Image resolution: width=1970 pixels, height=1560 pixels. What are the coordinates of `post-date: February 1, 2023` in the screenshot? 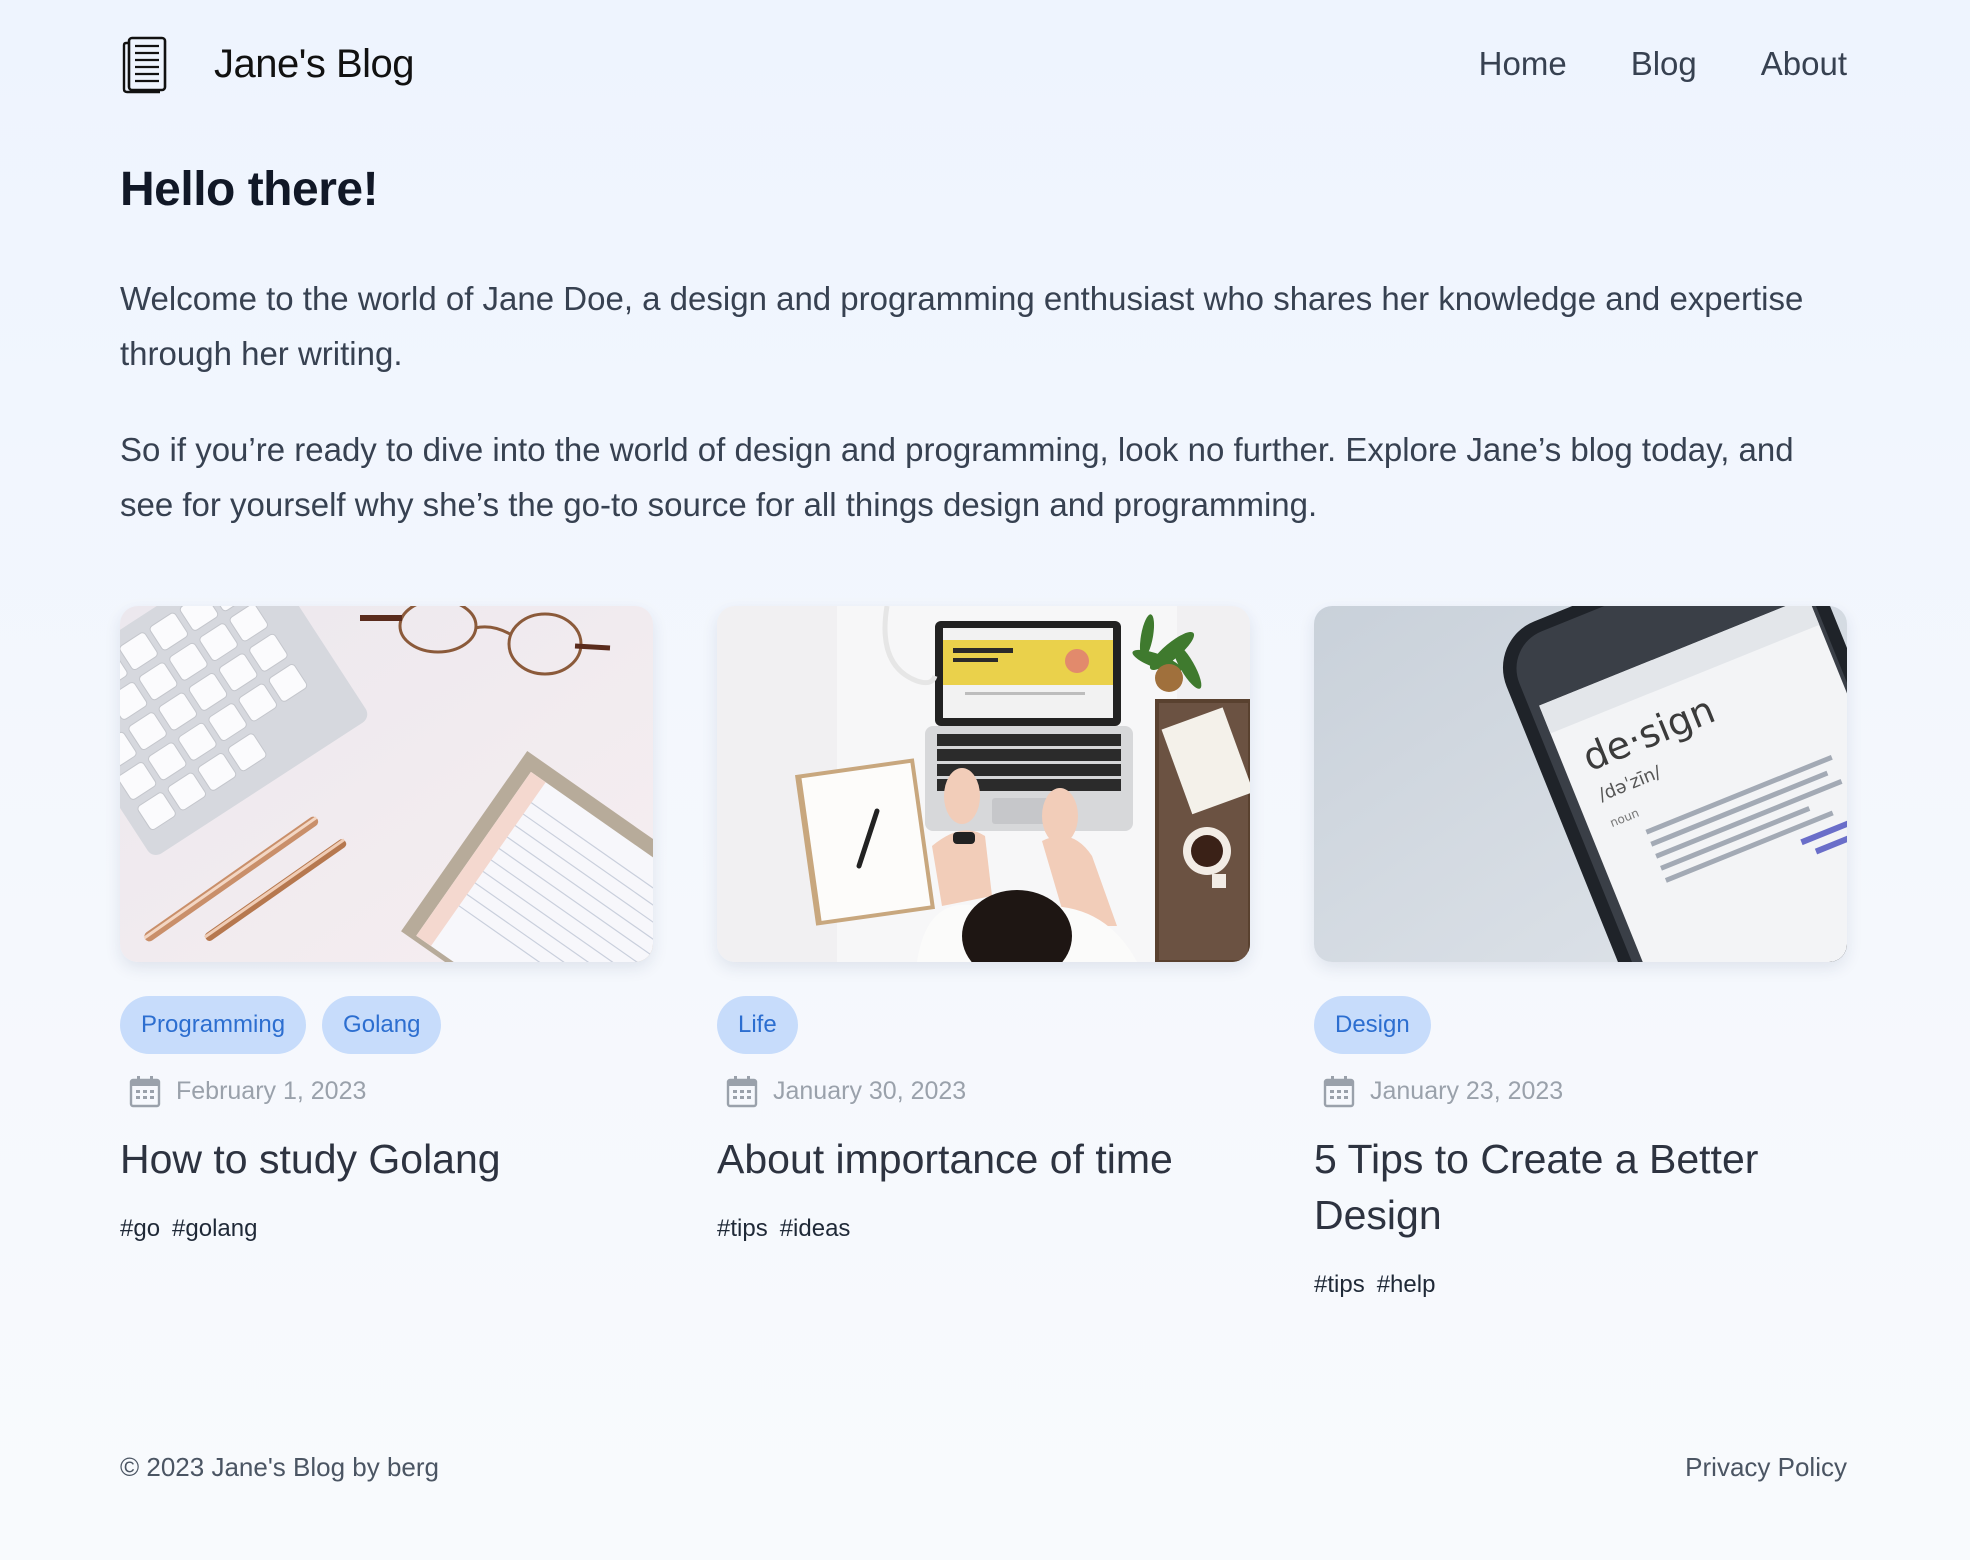 It's located at (271, 1090).